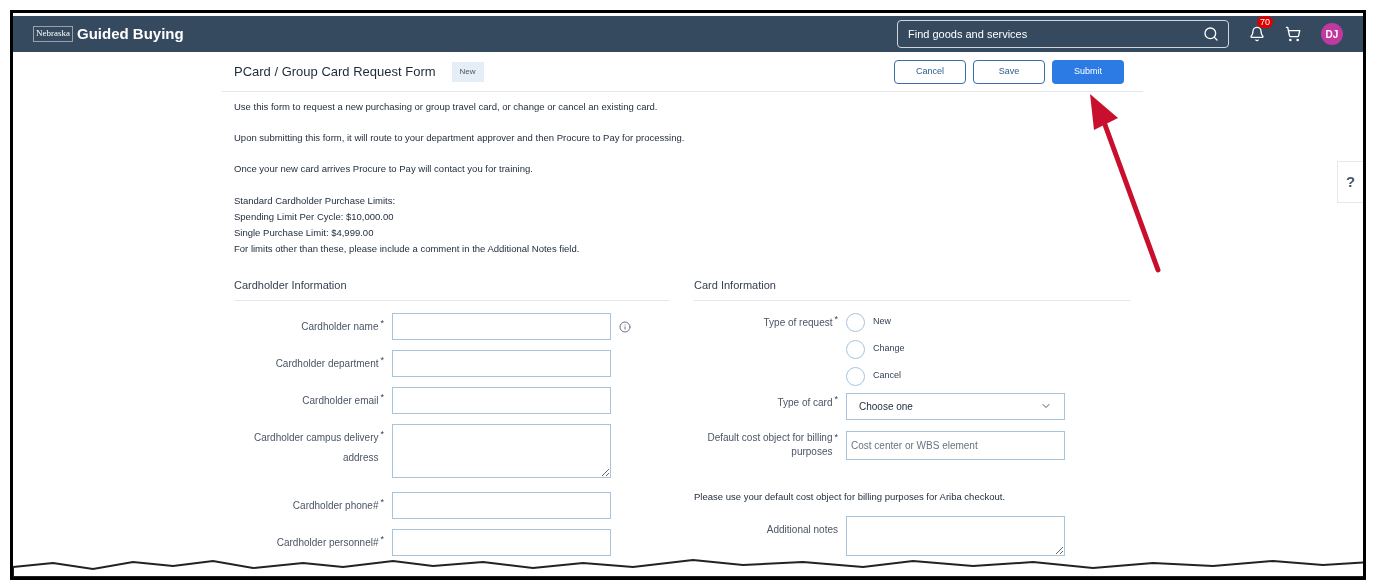 Image resolution: width=1377 pixels, height=586 pixels. I want to click on notification-badge: 70, so click(1265, 22).